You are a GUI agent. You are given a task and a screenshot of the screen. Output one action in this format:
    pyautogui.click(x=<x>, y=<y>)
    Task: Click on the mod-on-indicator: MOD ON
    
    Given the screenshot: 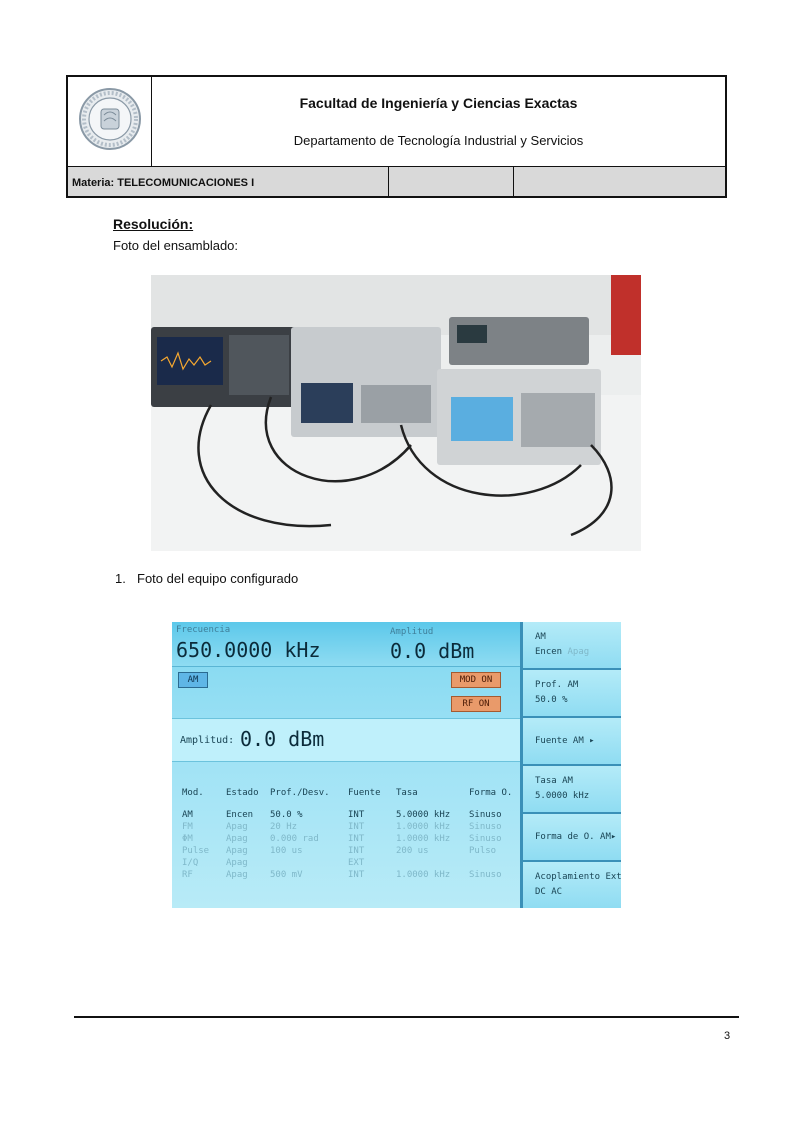 What is the action you would take?
    pyautogui.click(x=476, y=680)
    